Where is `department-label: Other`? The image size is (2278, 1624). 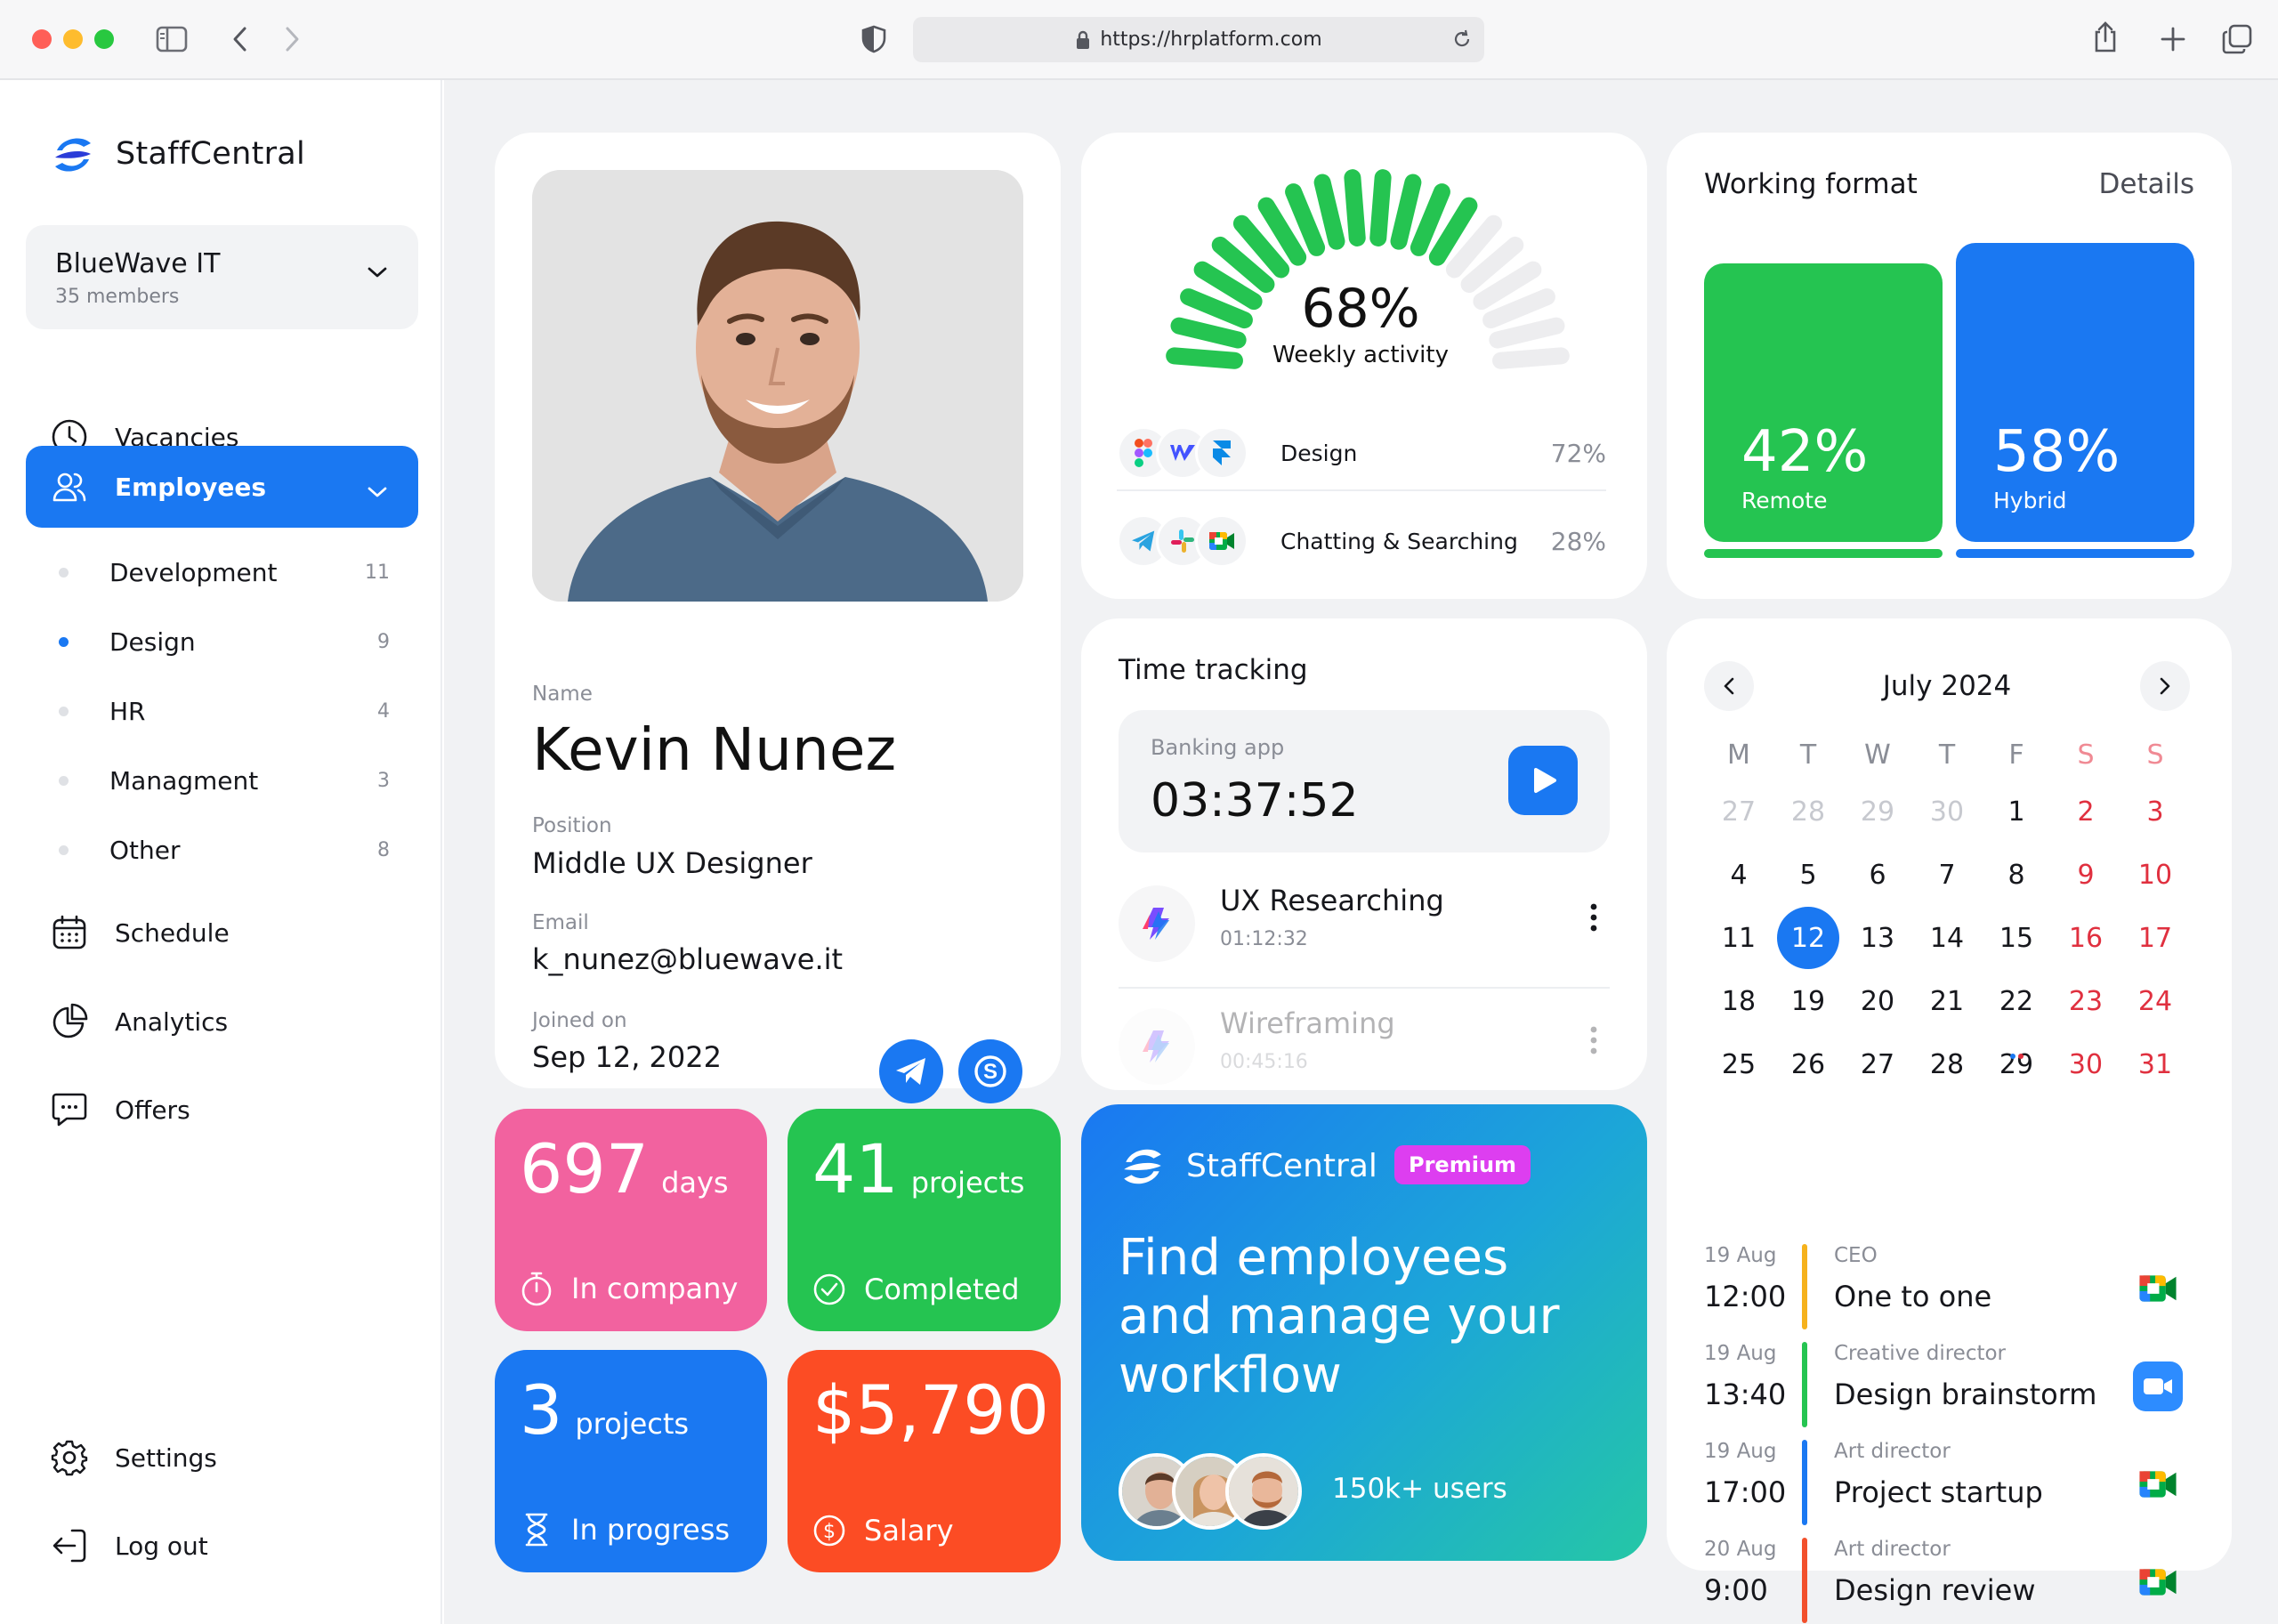
department-label: Other is located at coordinates (145, 850).